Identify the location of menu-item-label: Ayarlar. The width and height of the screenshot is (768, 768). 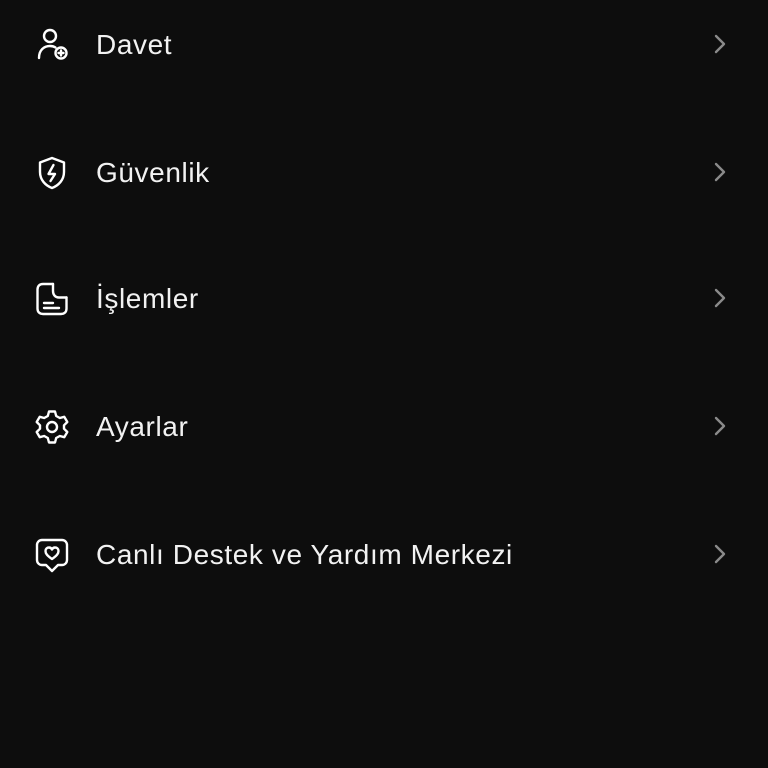
(142, 426).